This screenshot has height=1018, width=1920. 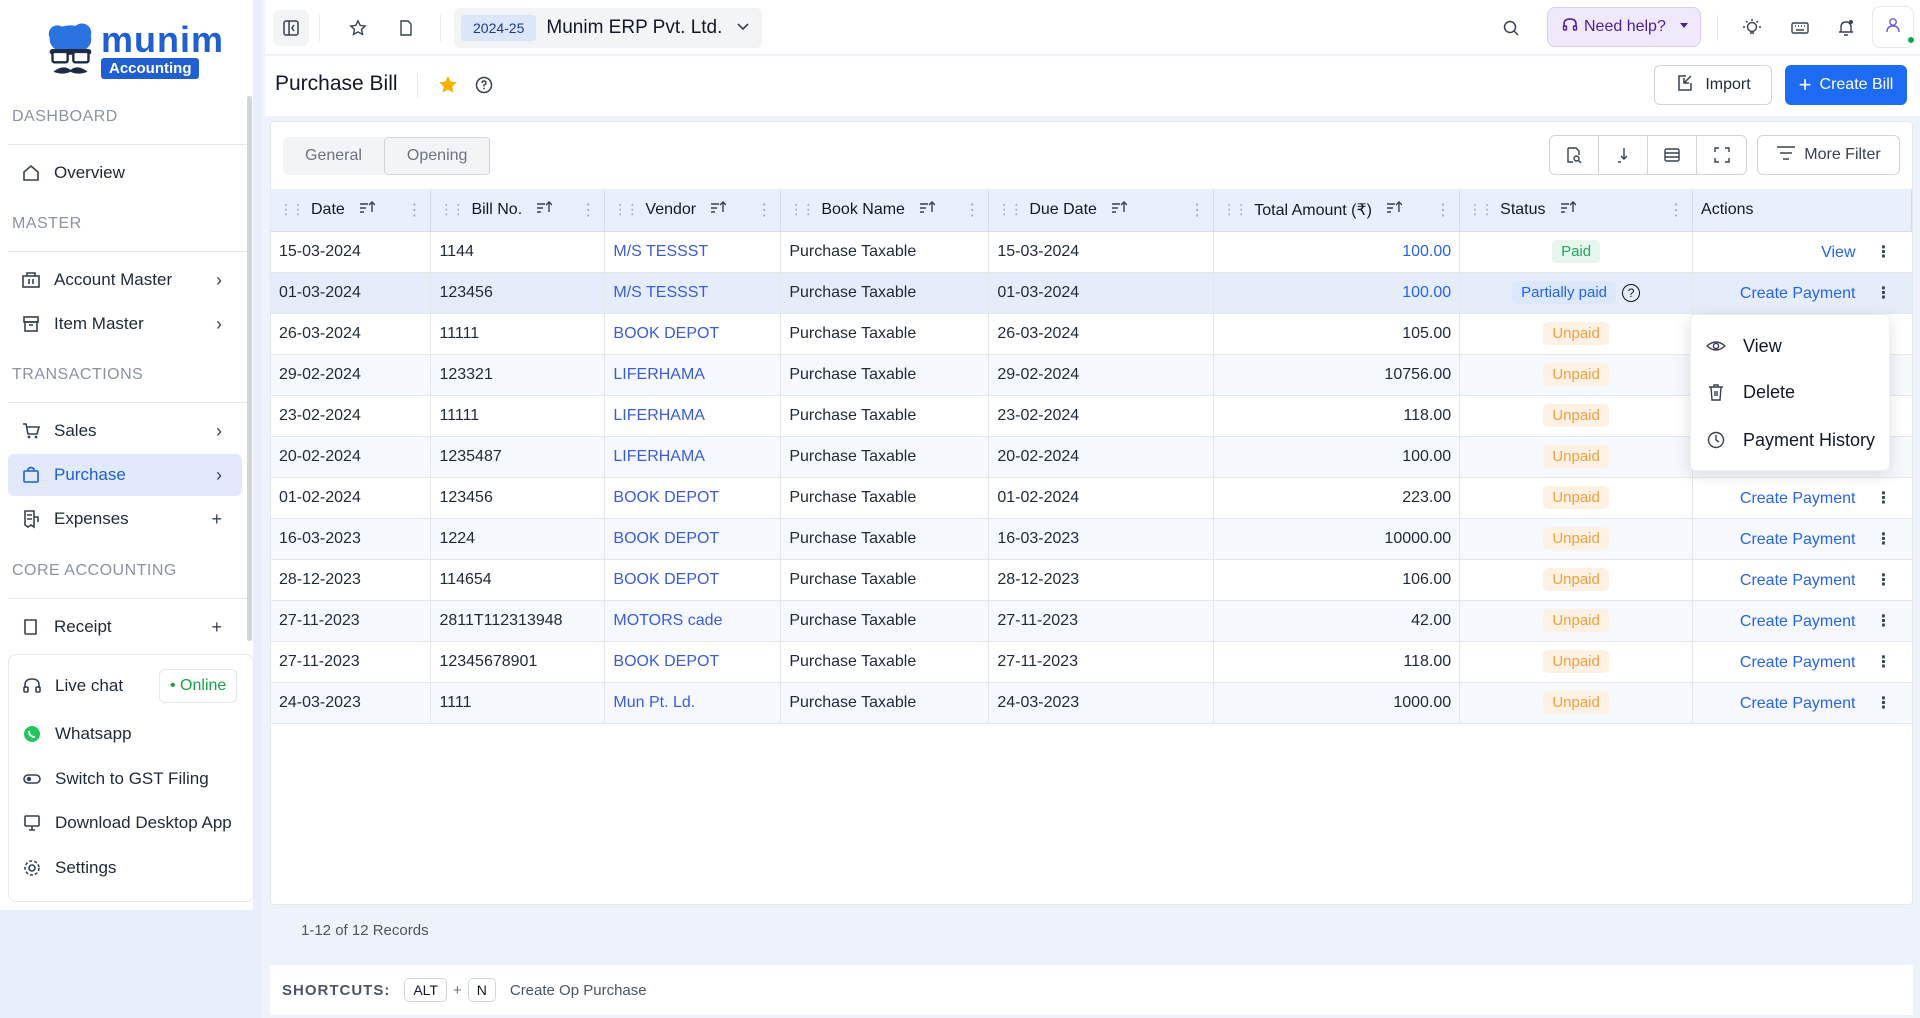 I want to click on financial-year-badge: 2024-25, so click(x=499, y=28).